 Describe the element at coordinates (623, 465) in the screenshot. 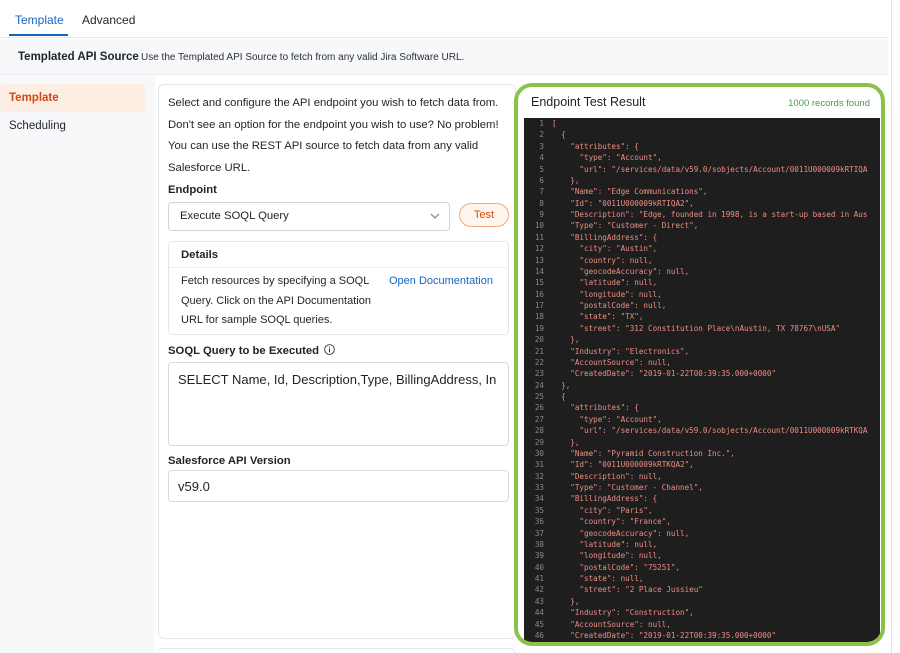

I see `code-text: "Id": "0011U000009kRTKQA2",` at that location.